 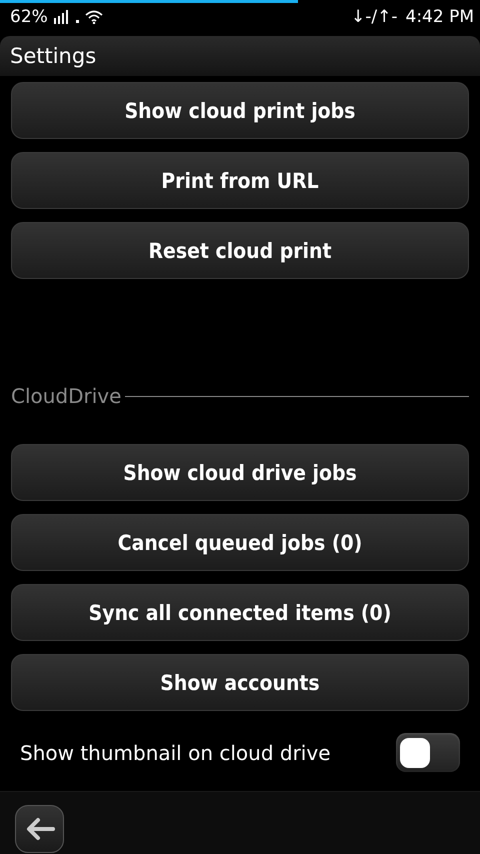 What do you see at coordinates (176, 752) in the screenshot?
I see `toggle-label: Show thumbnail on cloud drive` at bounding box center [176, 752].